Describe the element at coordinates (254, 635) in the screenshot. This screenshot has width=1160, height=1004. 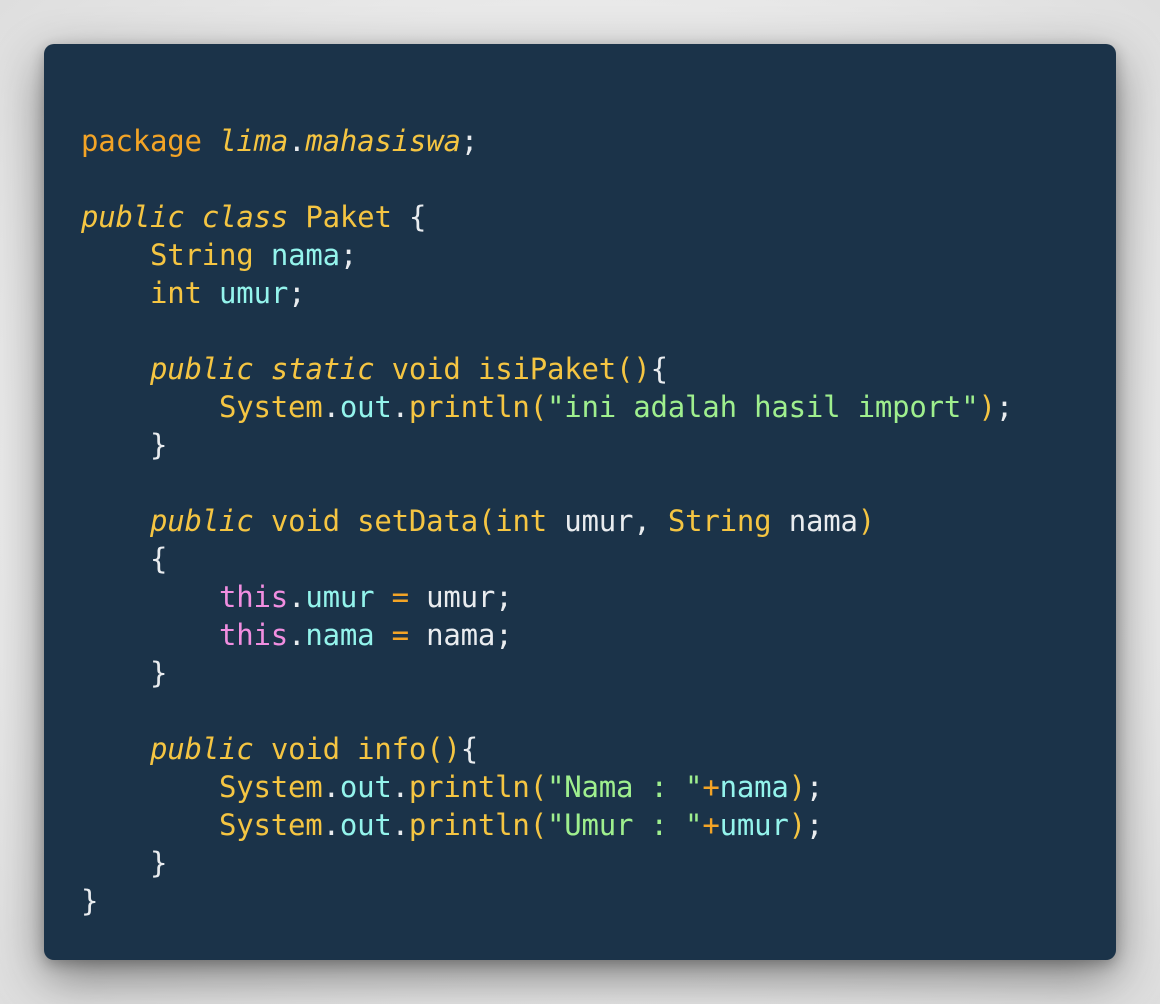
I see `this-keyword: this` at that location.